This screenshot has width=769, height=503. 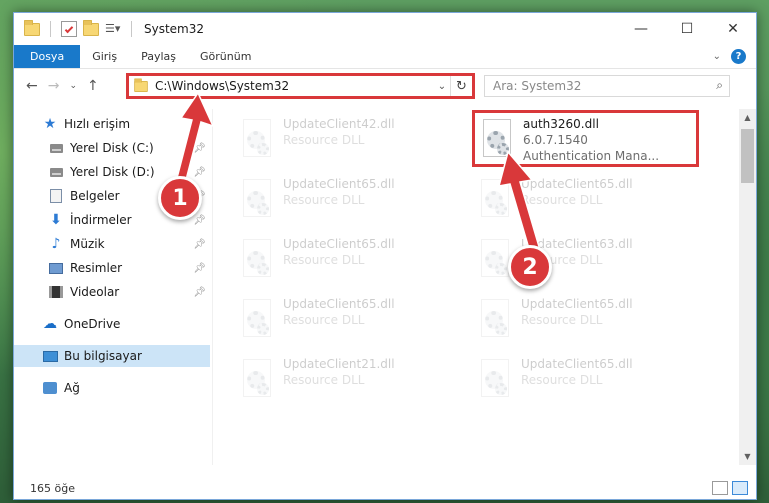 What do you see at coordinates (530, 267) in the screenshot?
I see `callout-badge-2: 2` at bounding box center [530, 267].